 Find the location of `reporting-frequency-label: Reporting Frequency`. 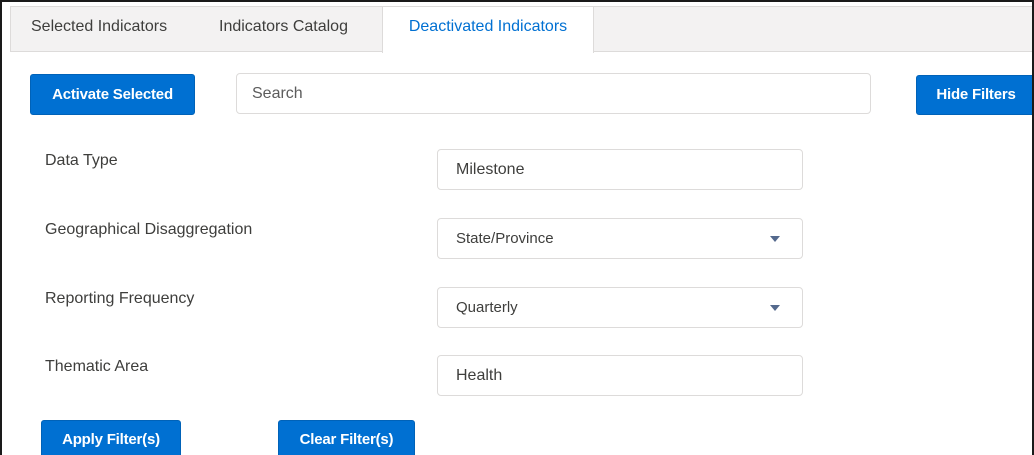

reporting-frequency-label: Reporting Frequency is located at coordinates (120, 298).